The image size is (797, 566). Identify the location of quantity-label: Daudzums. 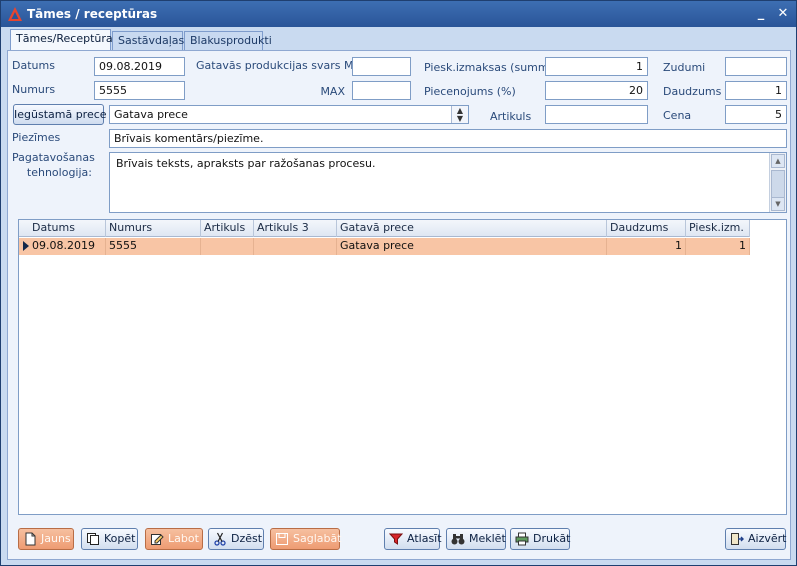
(692, 91).